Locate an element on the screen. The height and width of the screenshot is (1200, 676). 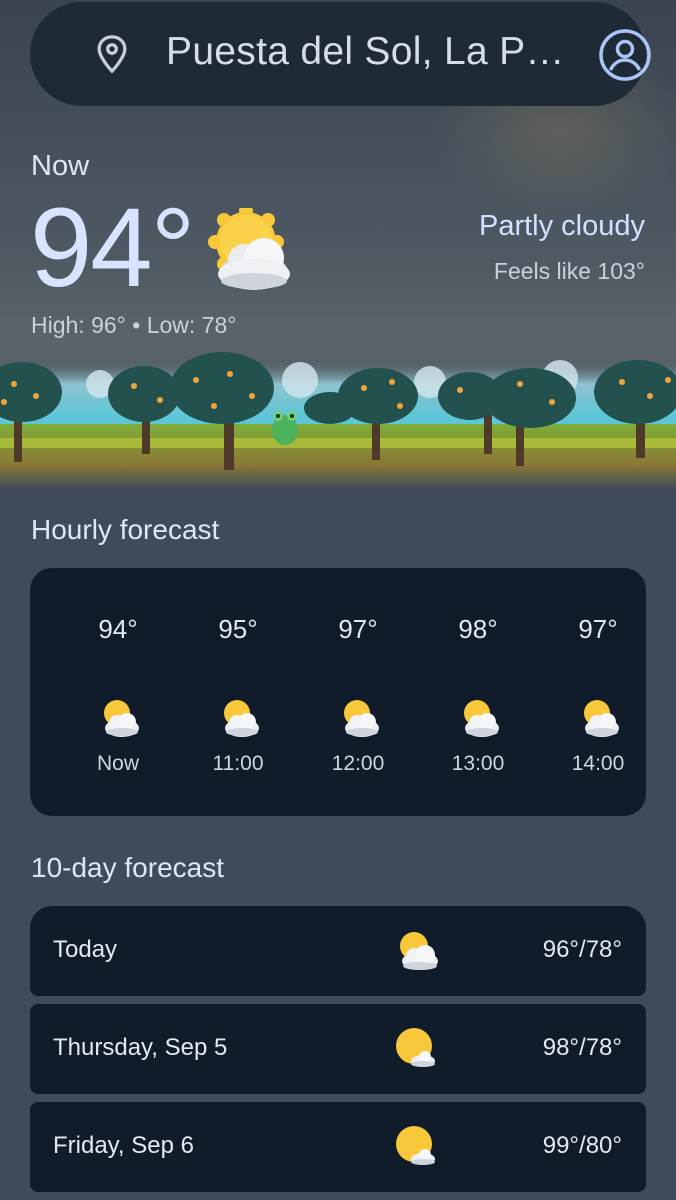
daily-row-today: Today 96°/78° is located at coordinates (338, 951).